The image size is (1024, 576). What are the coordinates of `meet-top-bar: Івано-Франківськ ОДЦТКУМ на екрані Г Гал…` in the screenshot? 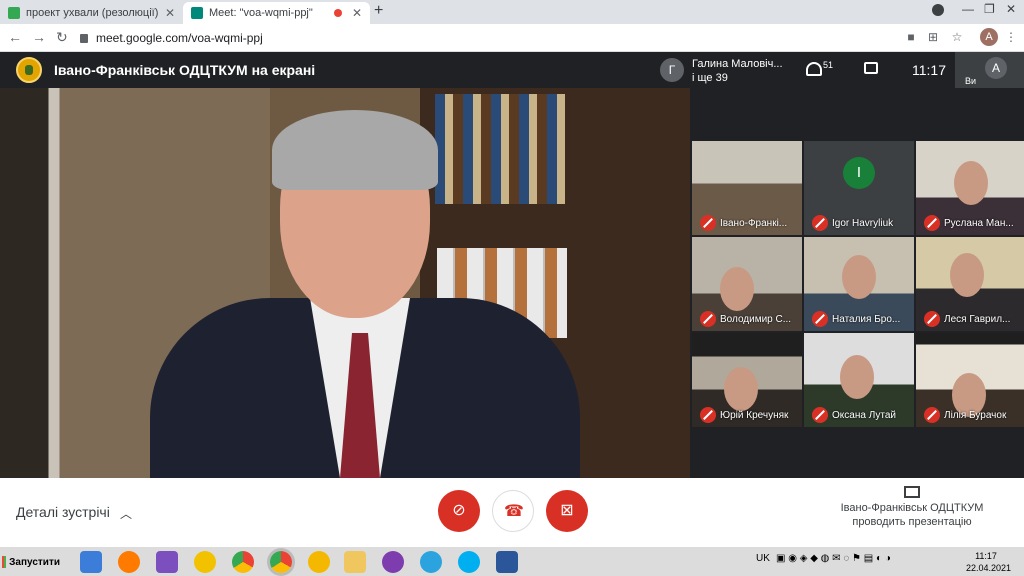 It's located at (512, 70).